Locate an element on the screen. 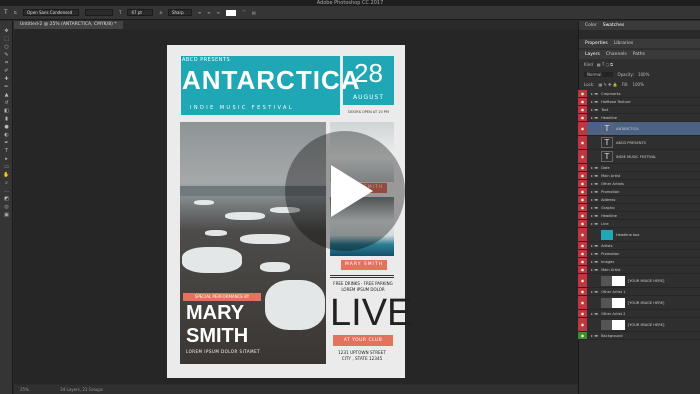  zoom-tool-icon: ⌕ is located at coordinates (6, 183).